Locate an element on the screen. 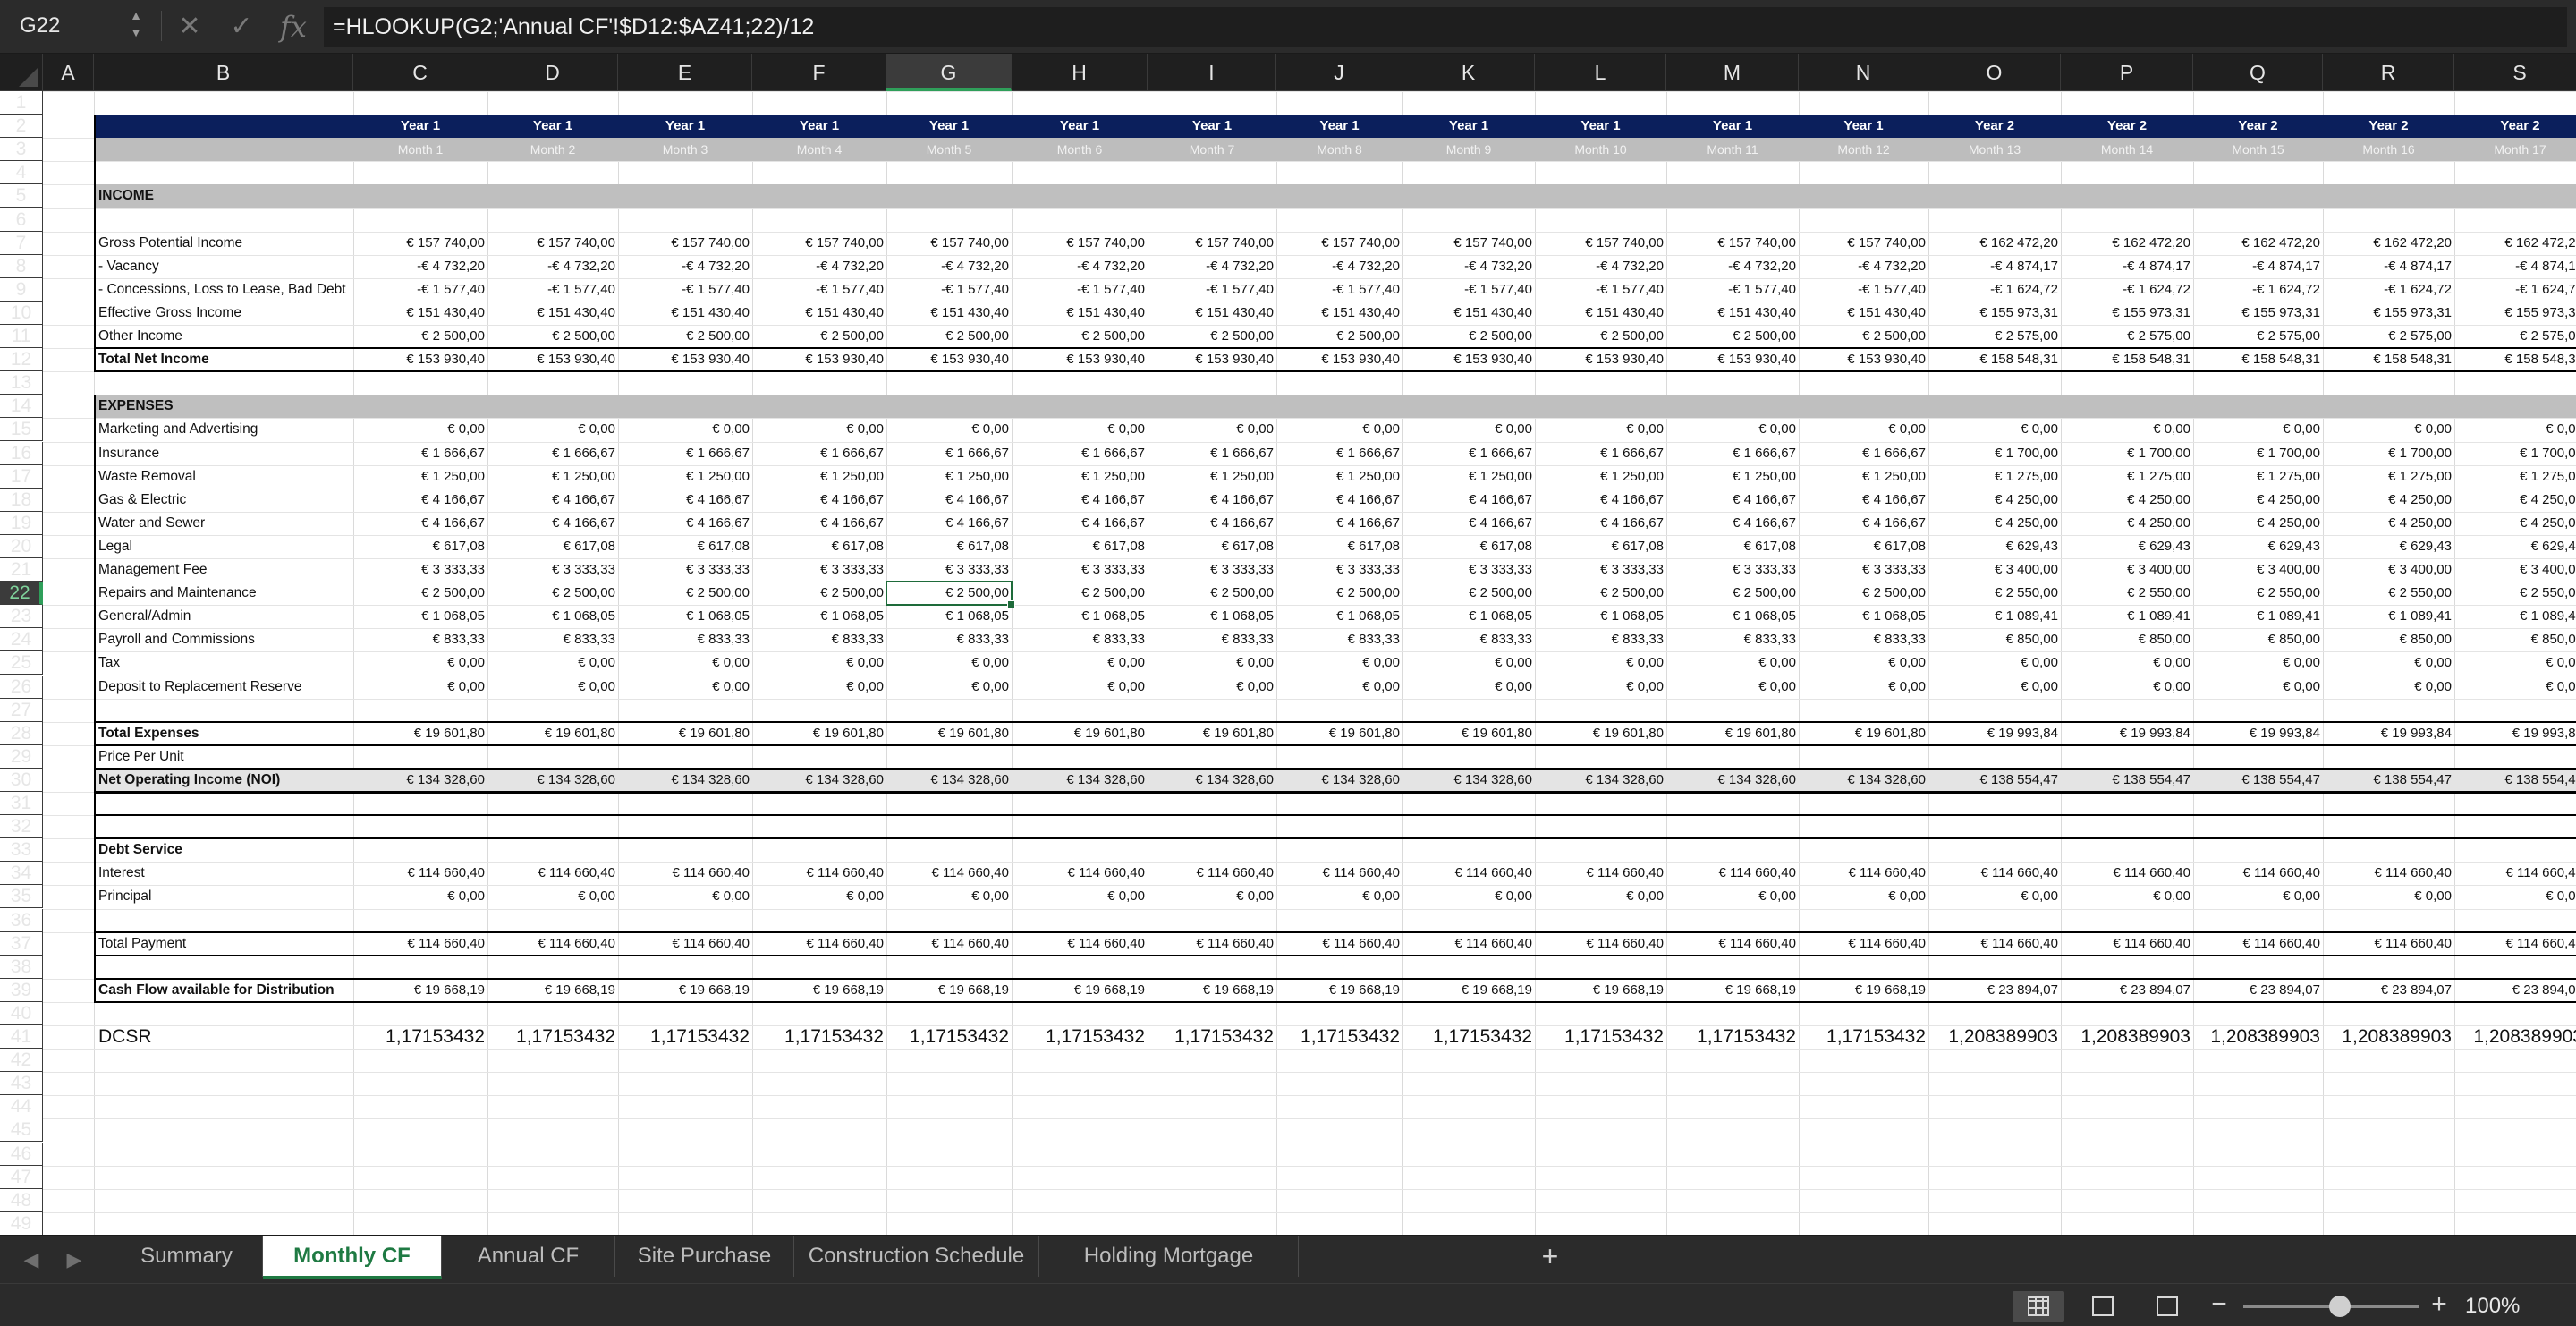  row-header-16: 16 is located at coordinates (21, 453).